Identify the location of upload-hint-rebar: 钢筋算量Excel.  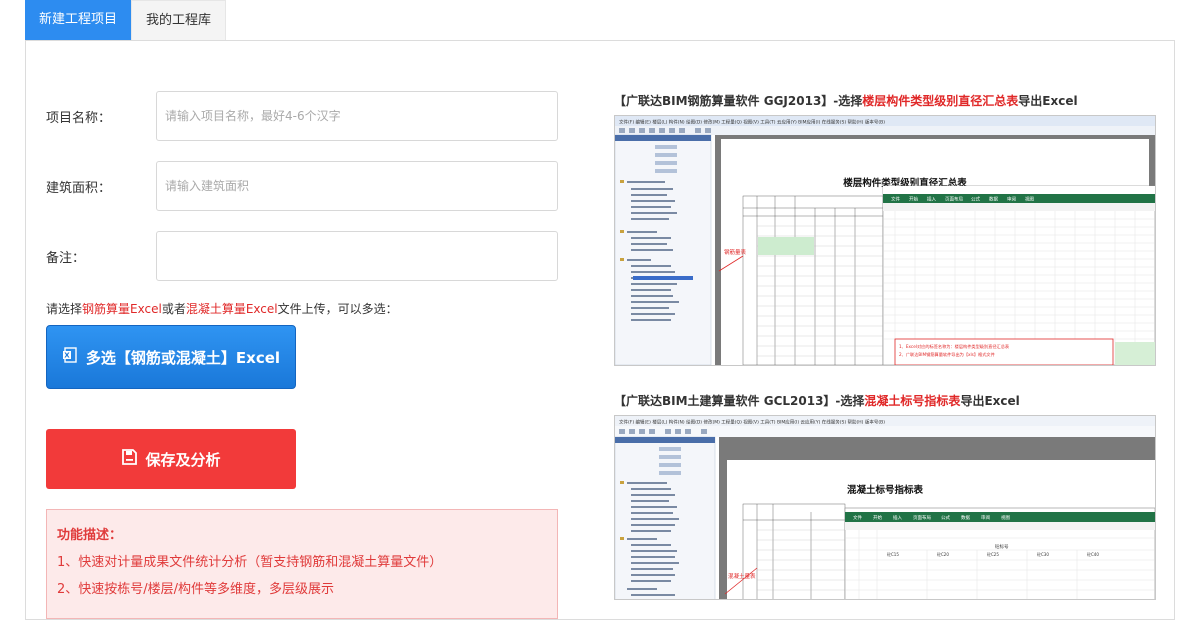
(122, 309).